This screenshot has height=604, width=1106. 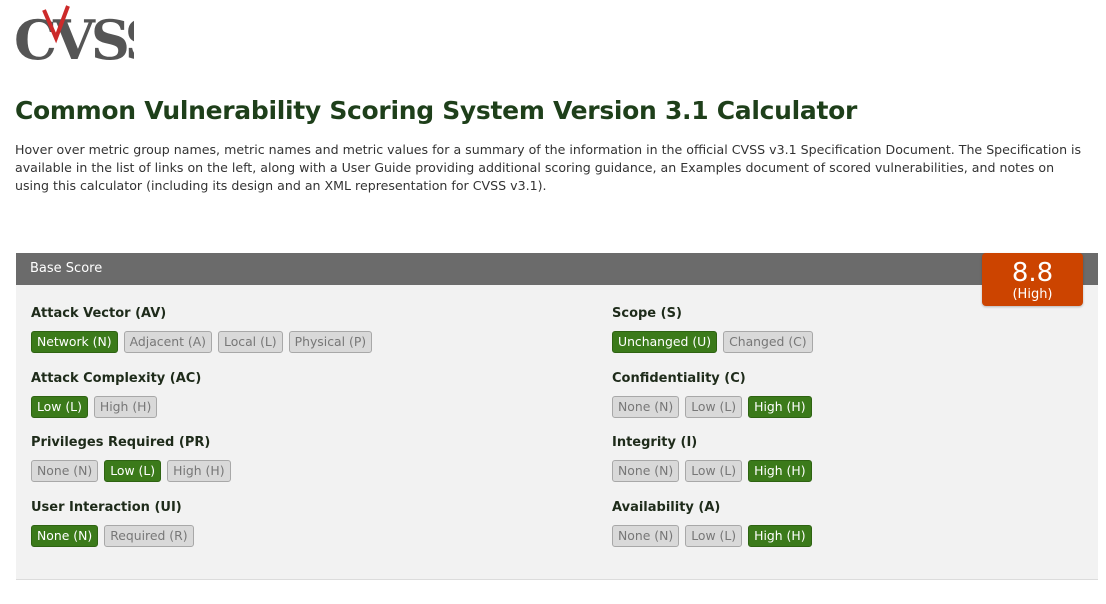 What do you see at coordinates (74, 342) in the screenshot?
I see `metric-option-button: Network (N)` at bounding box center [74, 342].